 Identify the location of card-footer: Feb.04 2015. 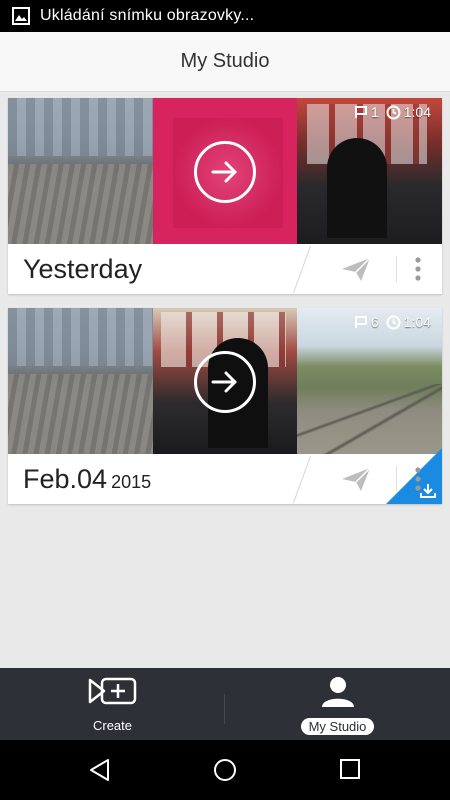
(225, 479).